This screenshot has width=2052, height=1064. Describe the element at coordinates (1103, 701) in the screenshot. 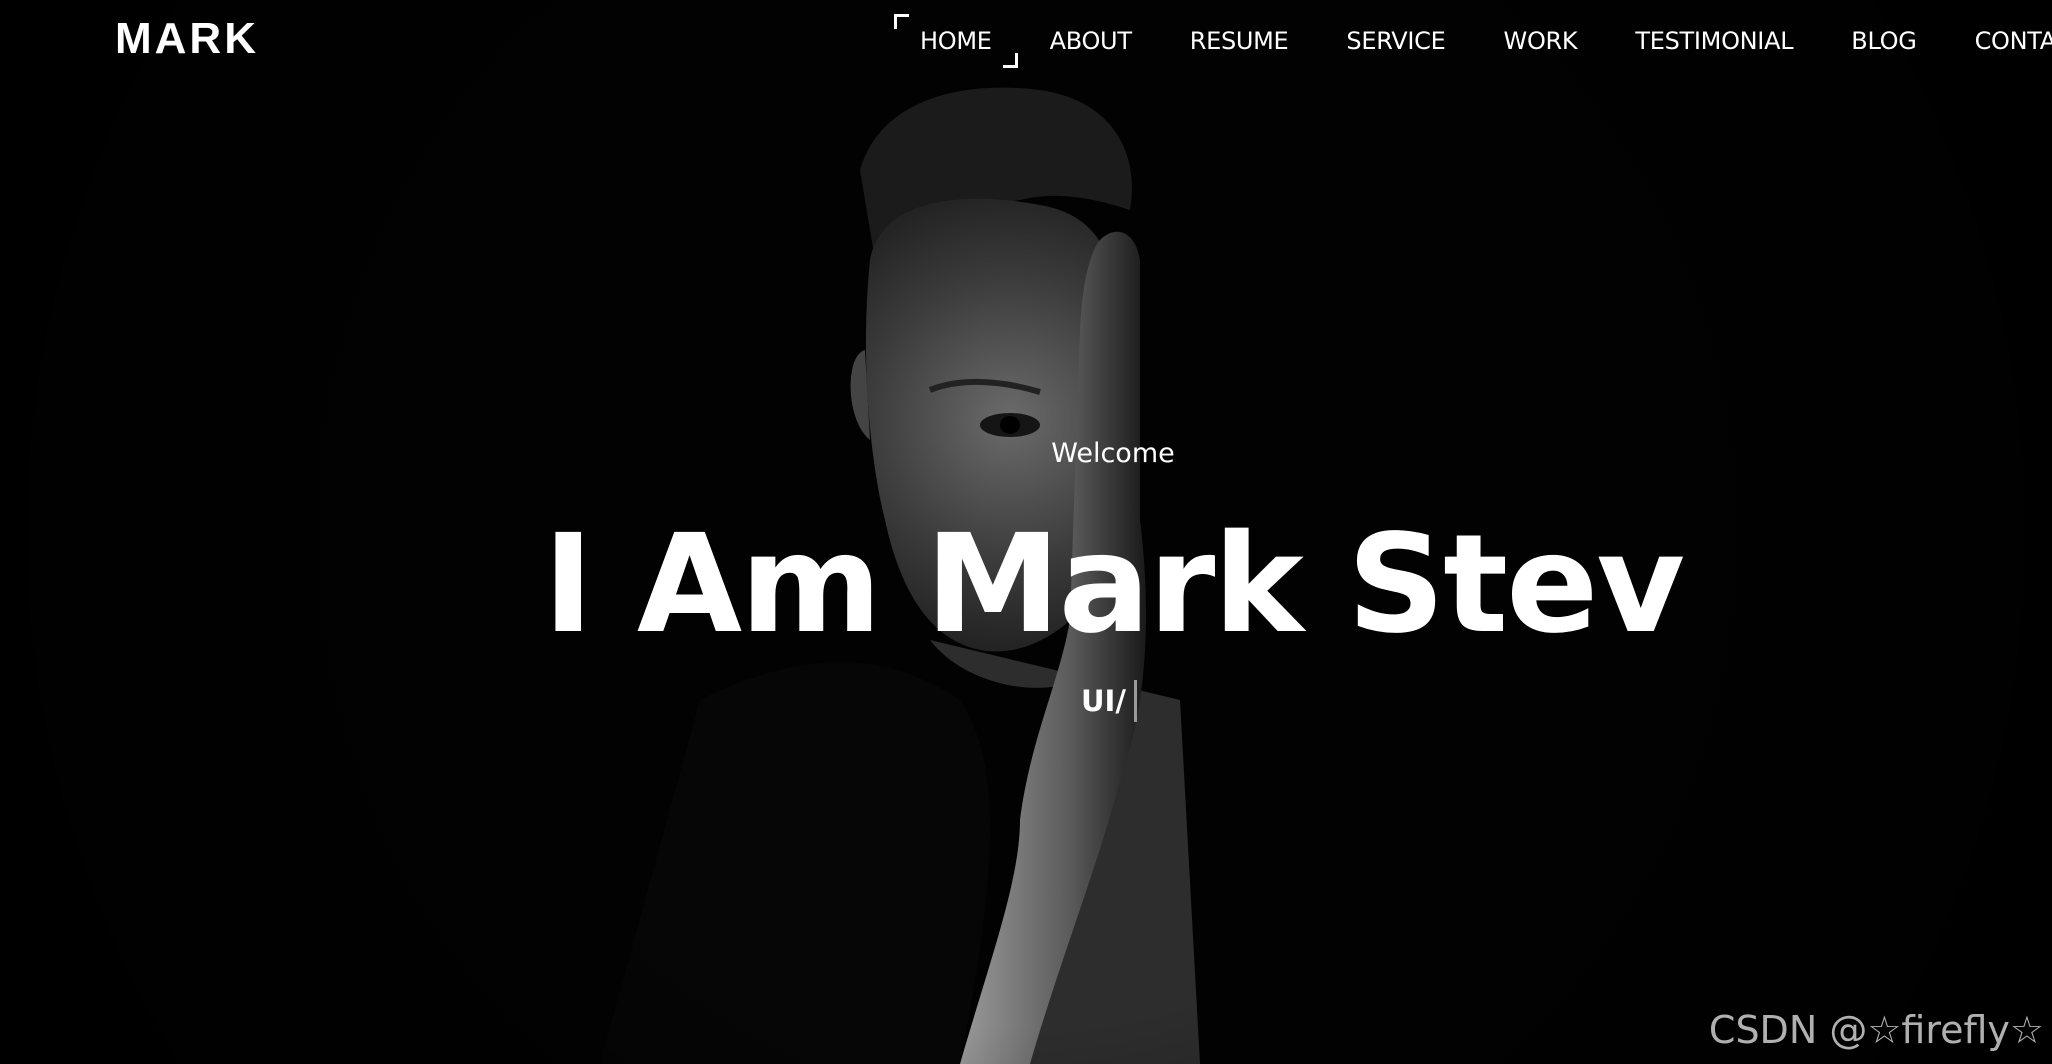

I see `hero-subtitle-text: UI/` at that location.